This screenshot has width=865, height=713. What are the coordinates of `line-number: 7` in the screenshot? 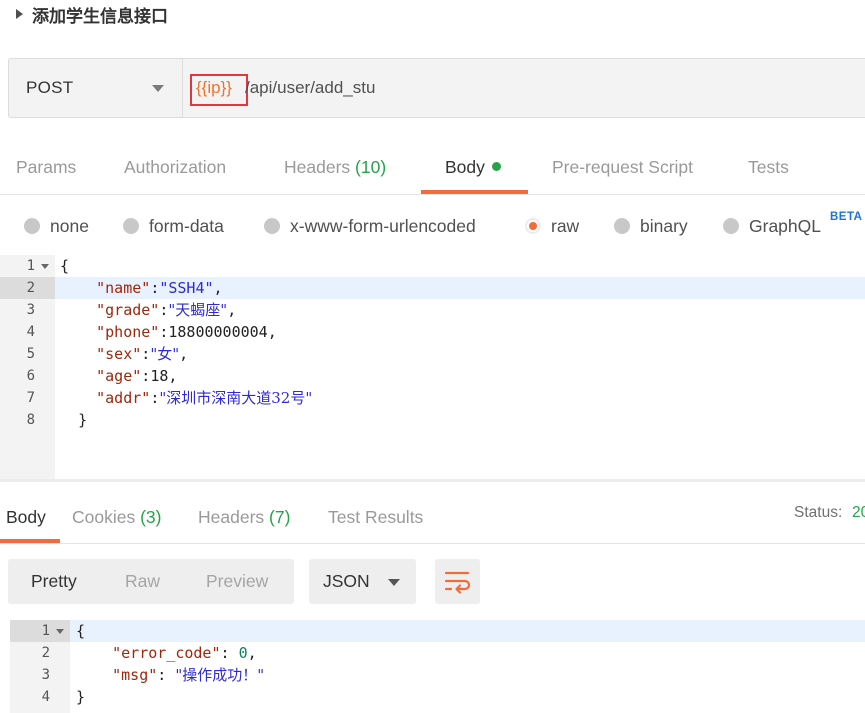 It's located at (30, 398).